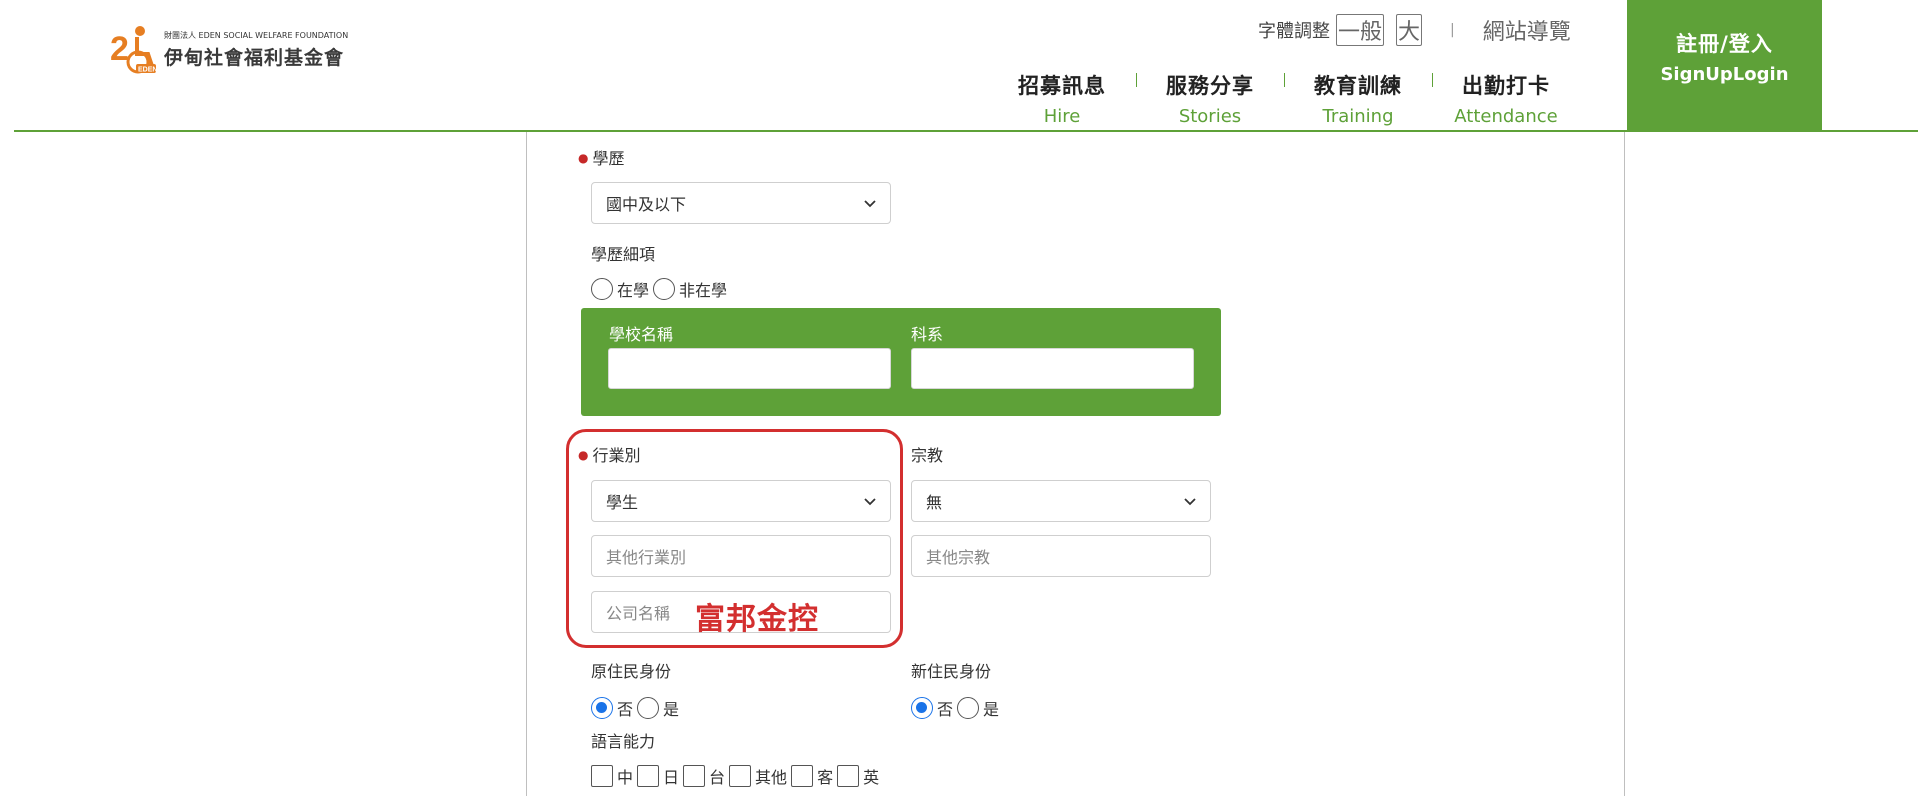  I want to click on checkbox-mandarin, so click(602, 776).